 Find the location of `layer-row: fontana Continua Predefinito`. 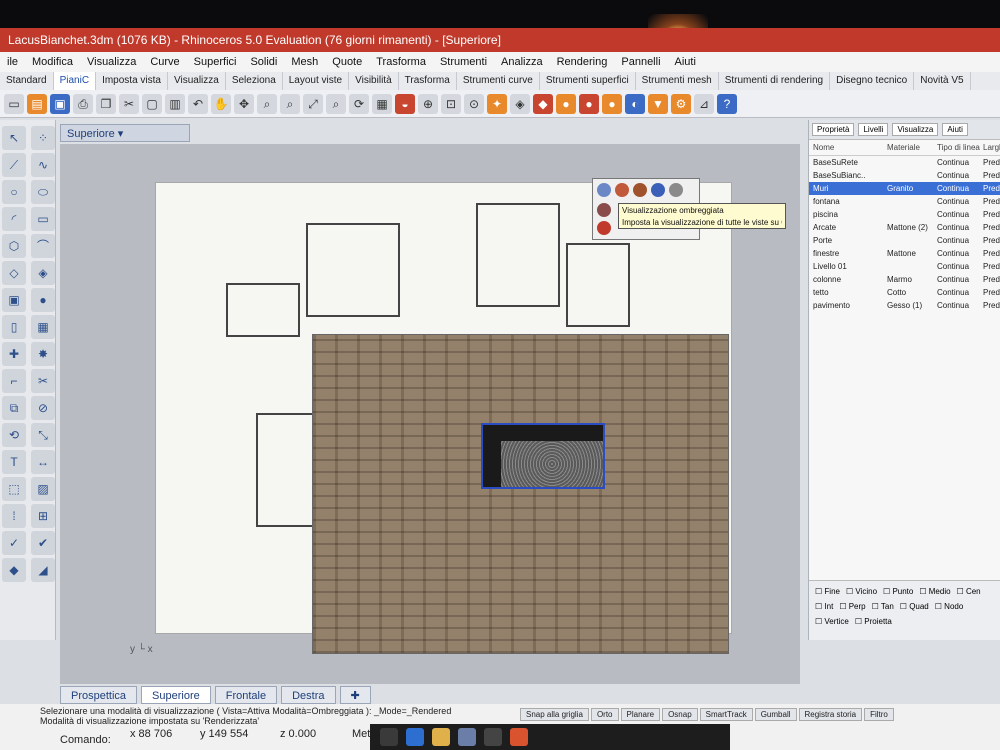

layer-row: fontana Continua Predefinito is located at coordinates (904, 201).